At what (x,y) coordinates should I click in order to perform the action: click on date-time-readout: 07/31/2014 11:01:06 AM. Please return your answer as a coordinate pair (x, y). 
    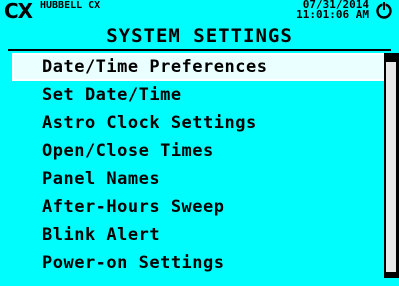
    Looking at the image, I should click on (332, 10).